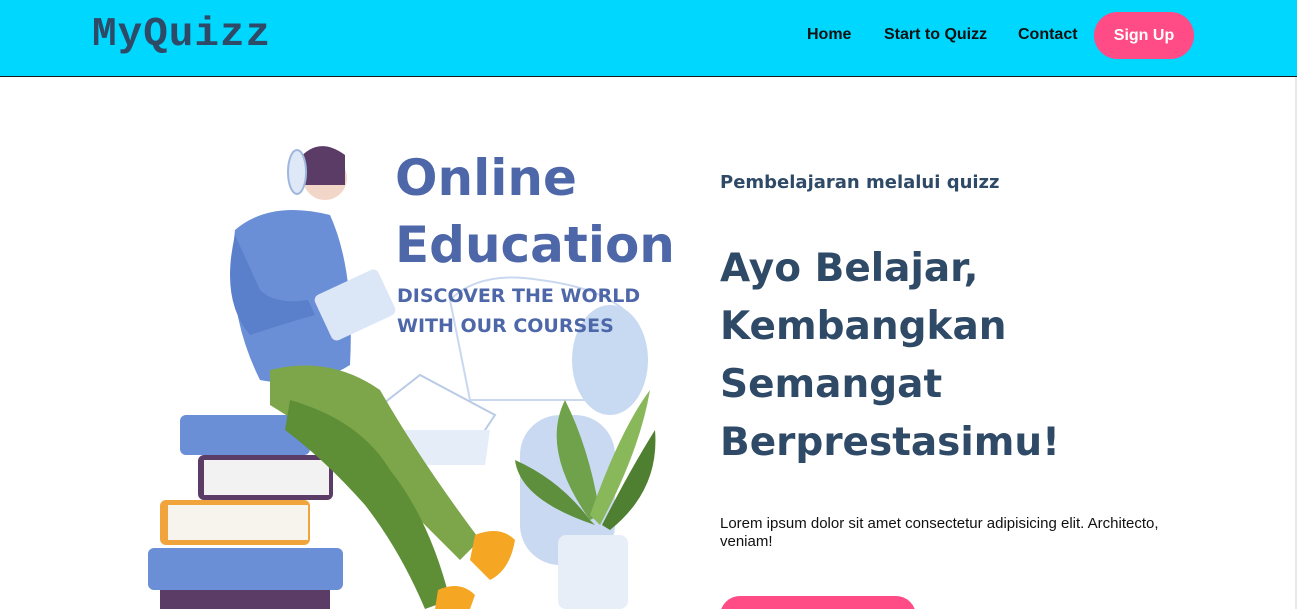 The image size is (1297, 609). What do you see at coordinates (505, 326) in the screenshot?
I see `illustration-tagline-line2: WITH OUR COURSES` at bounding box center [505, 326].